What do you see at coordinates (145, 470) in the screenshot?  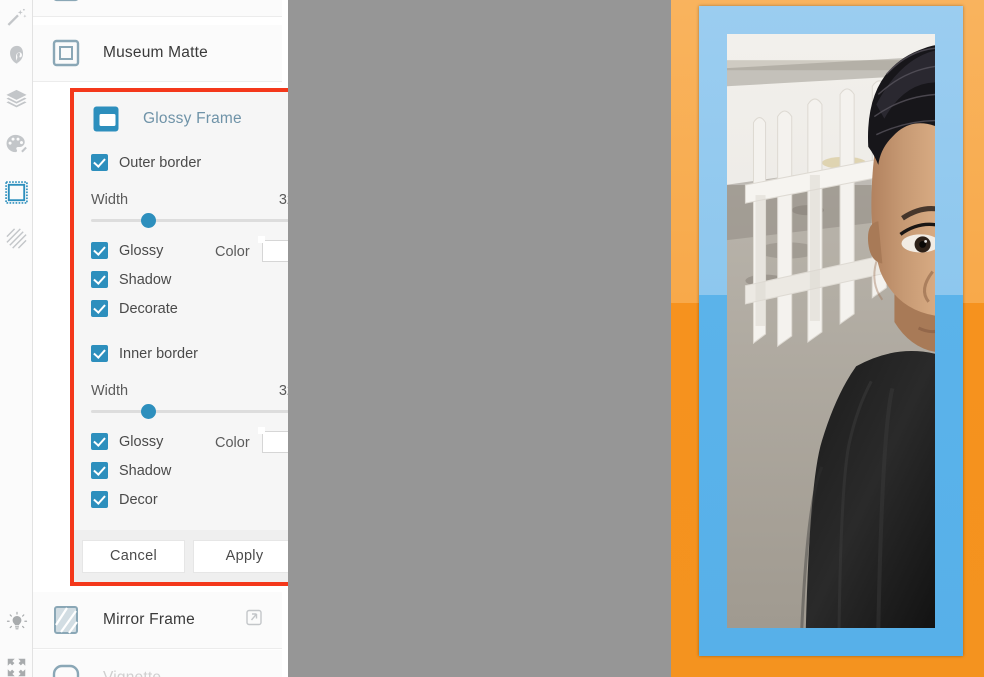 I see `inner-shadow-label: Shadow` at bounding box center [145, 470].